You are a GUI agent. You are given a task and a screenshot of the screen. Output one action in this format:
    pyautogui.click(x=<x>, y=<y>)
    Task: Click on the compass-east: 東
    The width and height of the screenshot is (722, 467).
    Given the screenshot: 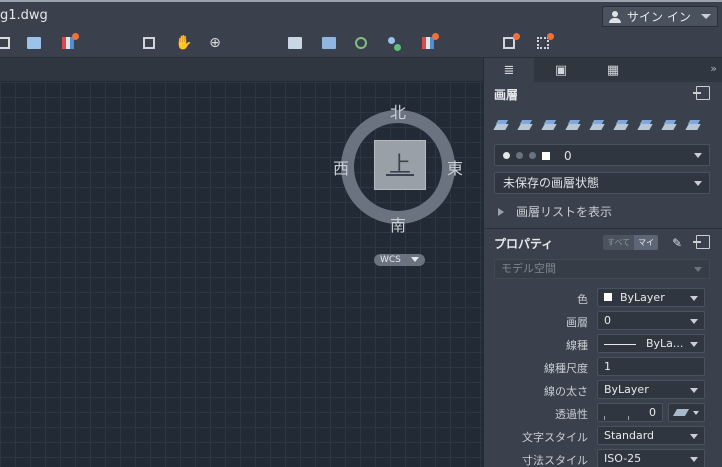 What is the action you would take?
    pyautogui.click(x=455, y=167)
    